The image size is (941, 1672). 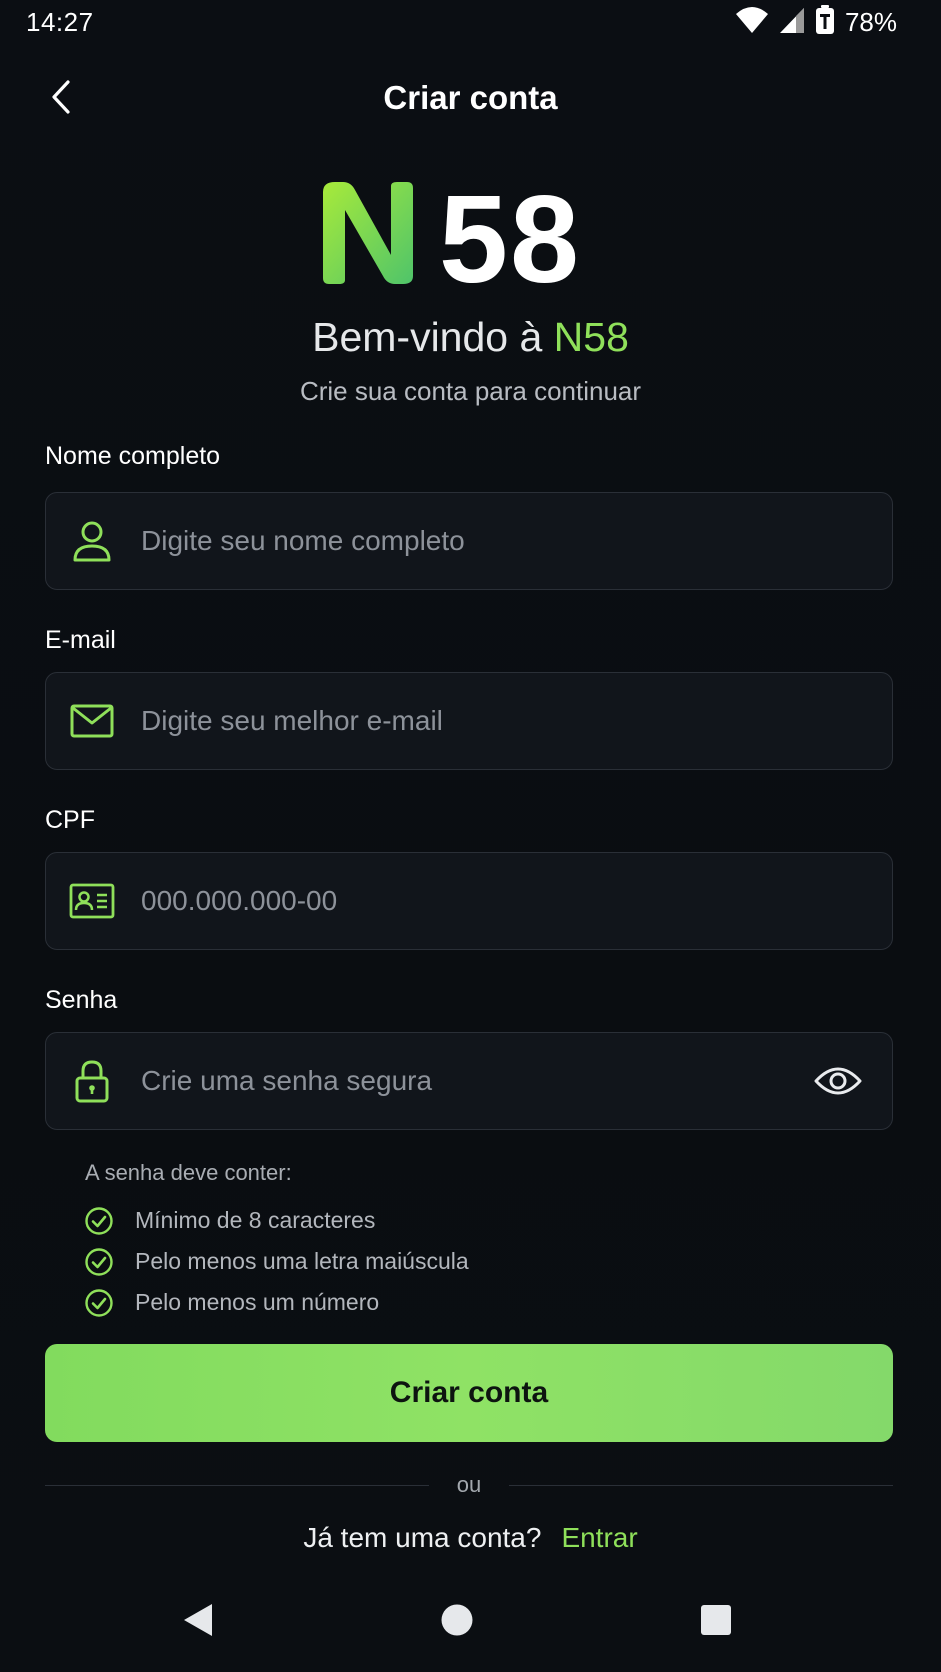 I want to click on back-button, so click(x=63, y=97).